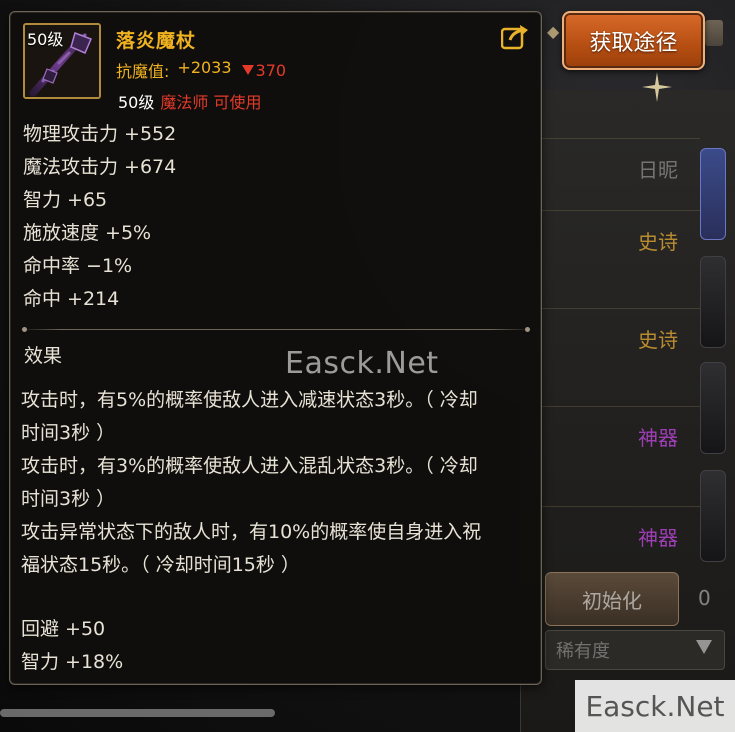 The height and width of the screenshot is (732, 735). I want to click on effect-line: 福状态15秒。（ 冷却时间15秒 ）, so click(160, 565).